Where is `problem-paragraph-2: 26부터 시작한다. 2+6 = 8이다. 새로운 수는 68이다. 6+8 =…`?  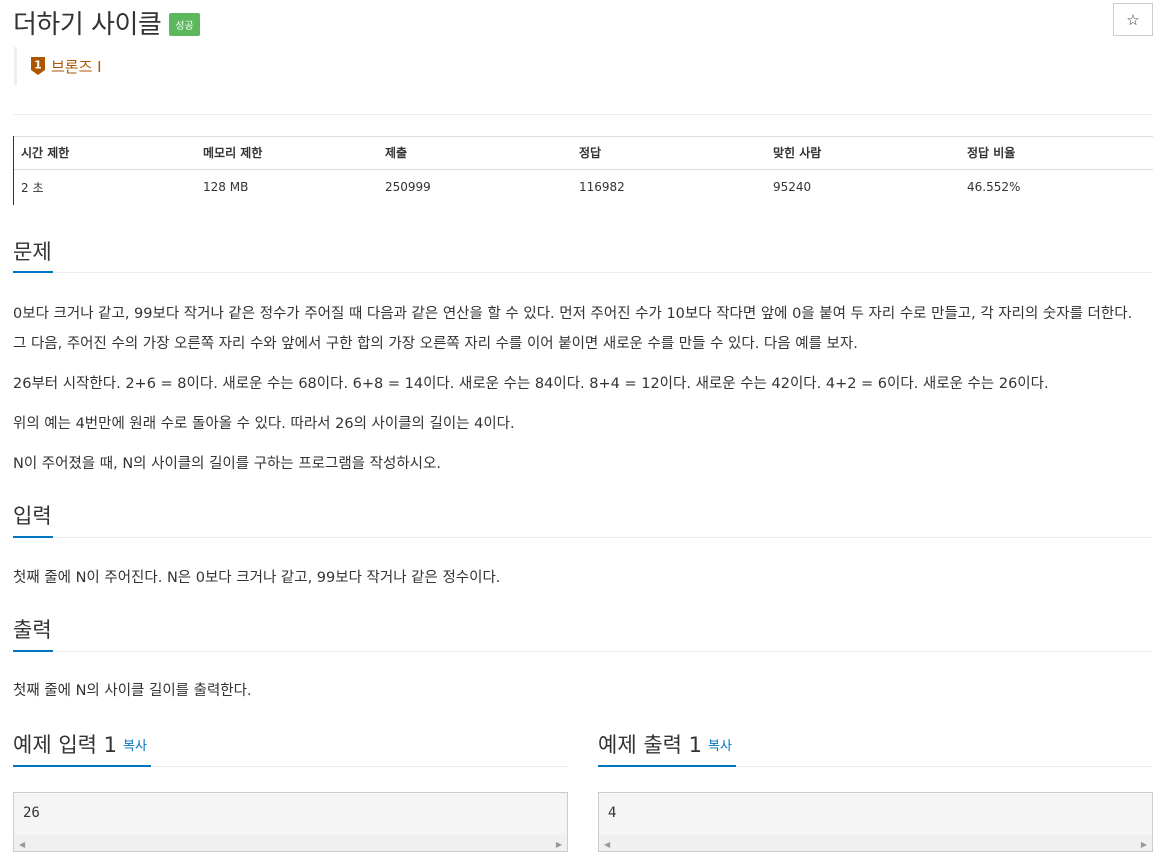
problem-paragraph-2: 26부터 시작한다. 2+6 = 8이다. 새로운 수는 68이다. 6+8 =… is located at coordinates (531, 384).